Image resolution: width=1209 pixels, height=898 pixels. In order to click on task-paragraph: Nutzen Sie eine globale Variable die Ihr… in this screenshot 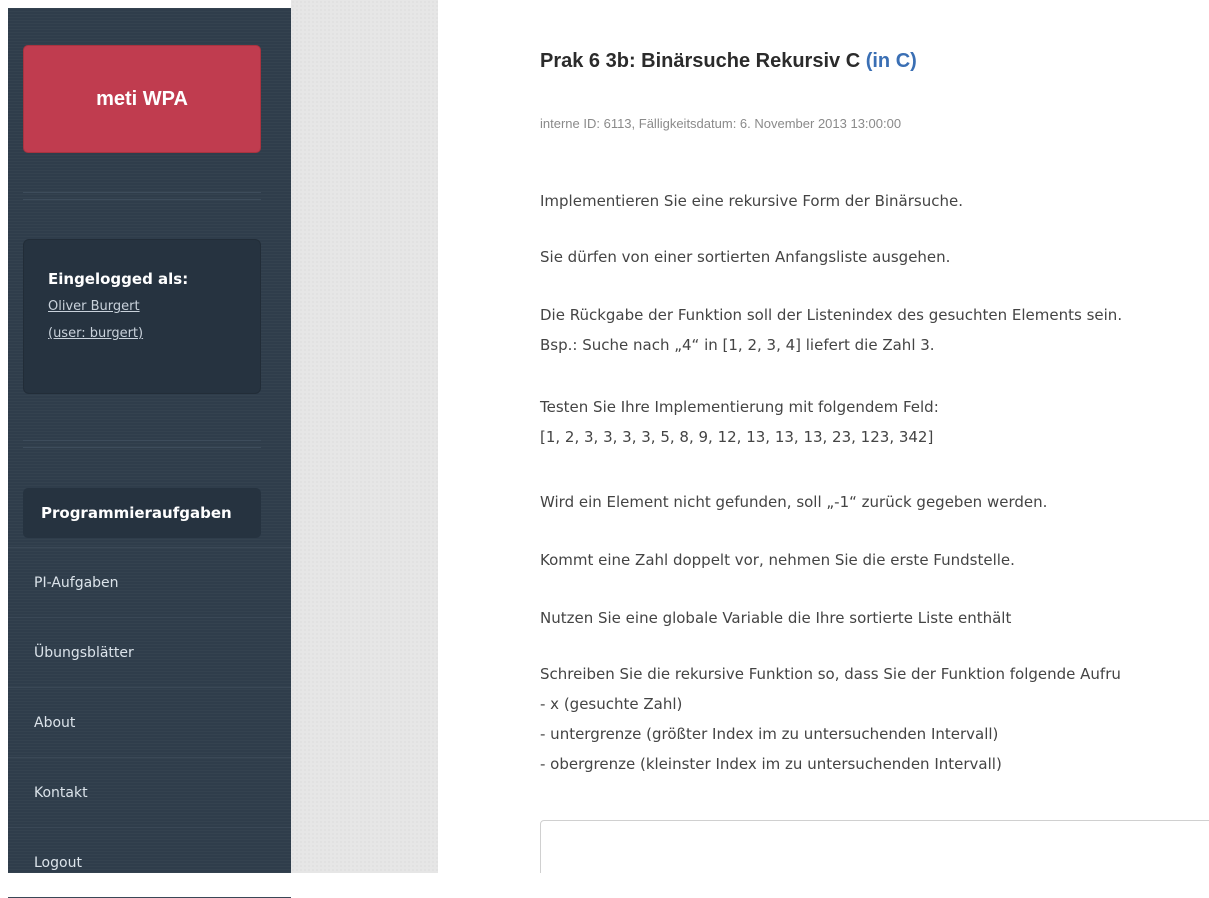, I will do `click(775, 618)`.